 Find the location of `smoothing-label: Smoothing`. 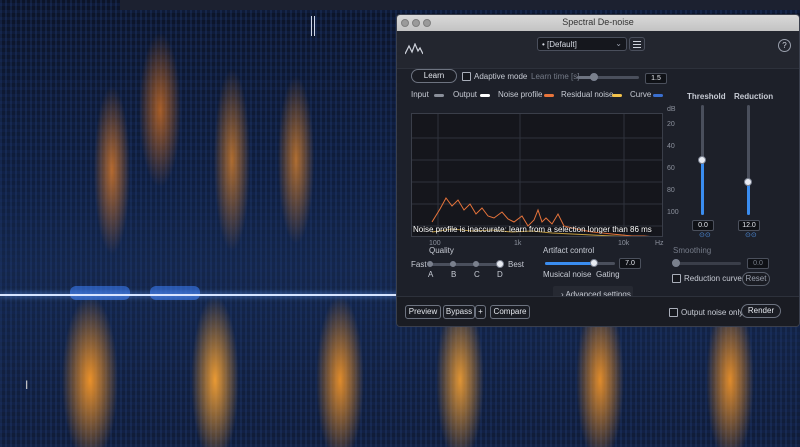

smoothing-label: Smoothing is located at coordinates (692, 250).